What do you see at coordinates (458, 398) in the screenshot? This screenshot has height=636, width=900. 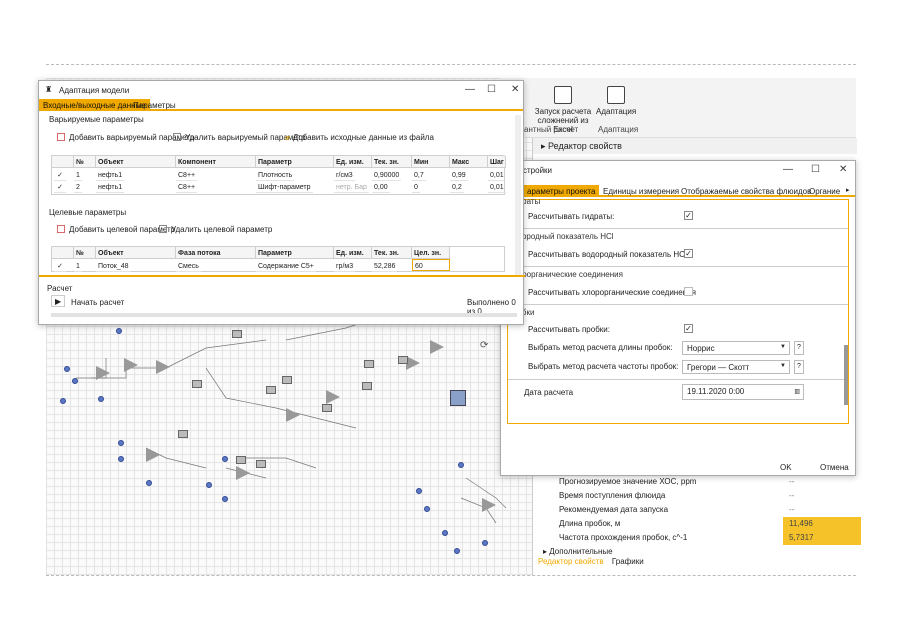 I see `selected-block` at bounding box center [458, 398].